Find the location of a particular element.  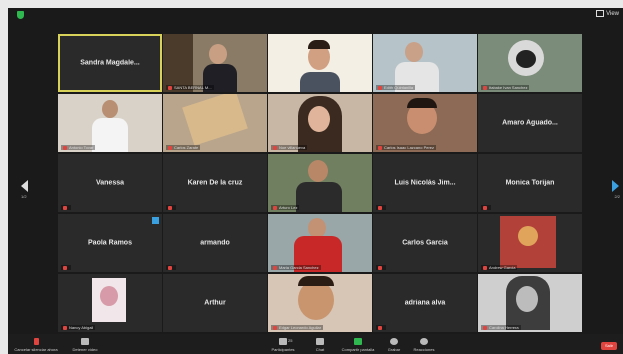

next-page-arrow-icon is located at coordinates (615, 186).